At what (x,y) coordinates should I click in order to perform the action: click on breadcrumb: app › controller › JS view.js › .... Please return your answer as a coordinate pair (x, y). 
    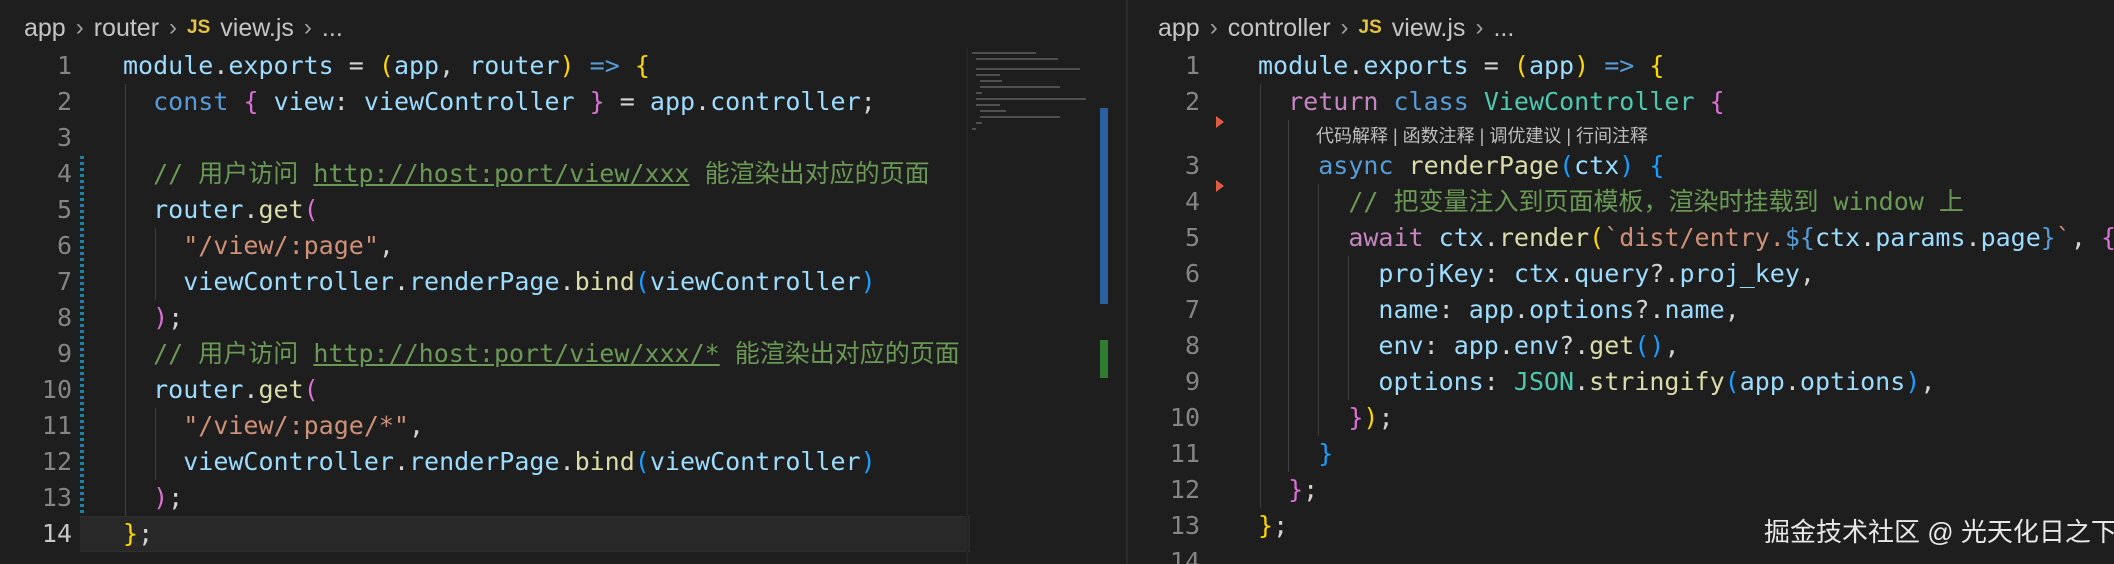
    Looking at the image, I should click on (1336, 28).